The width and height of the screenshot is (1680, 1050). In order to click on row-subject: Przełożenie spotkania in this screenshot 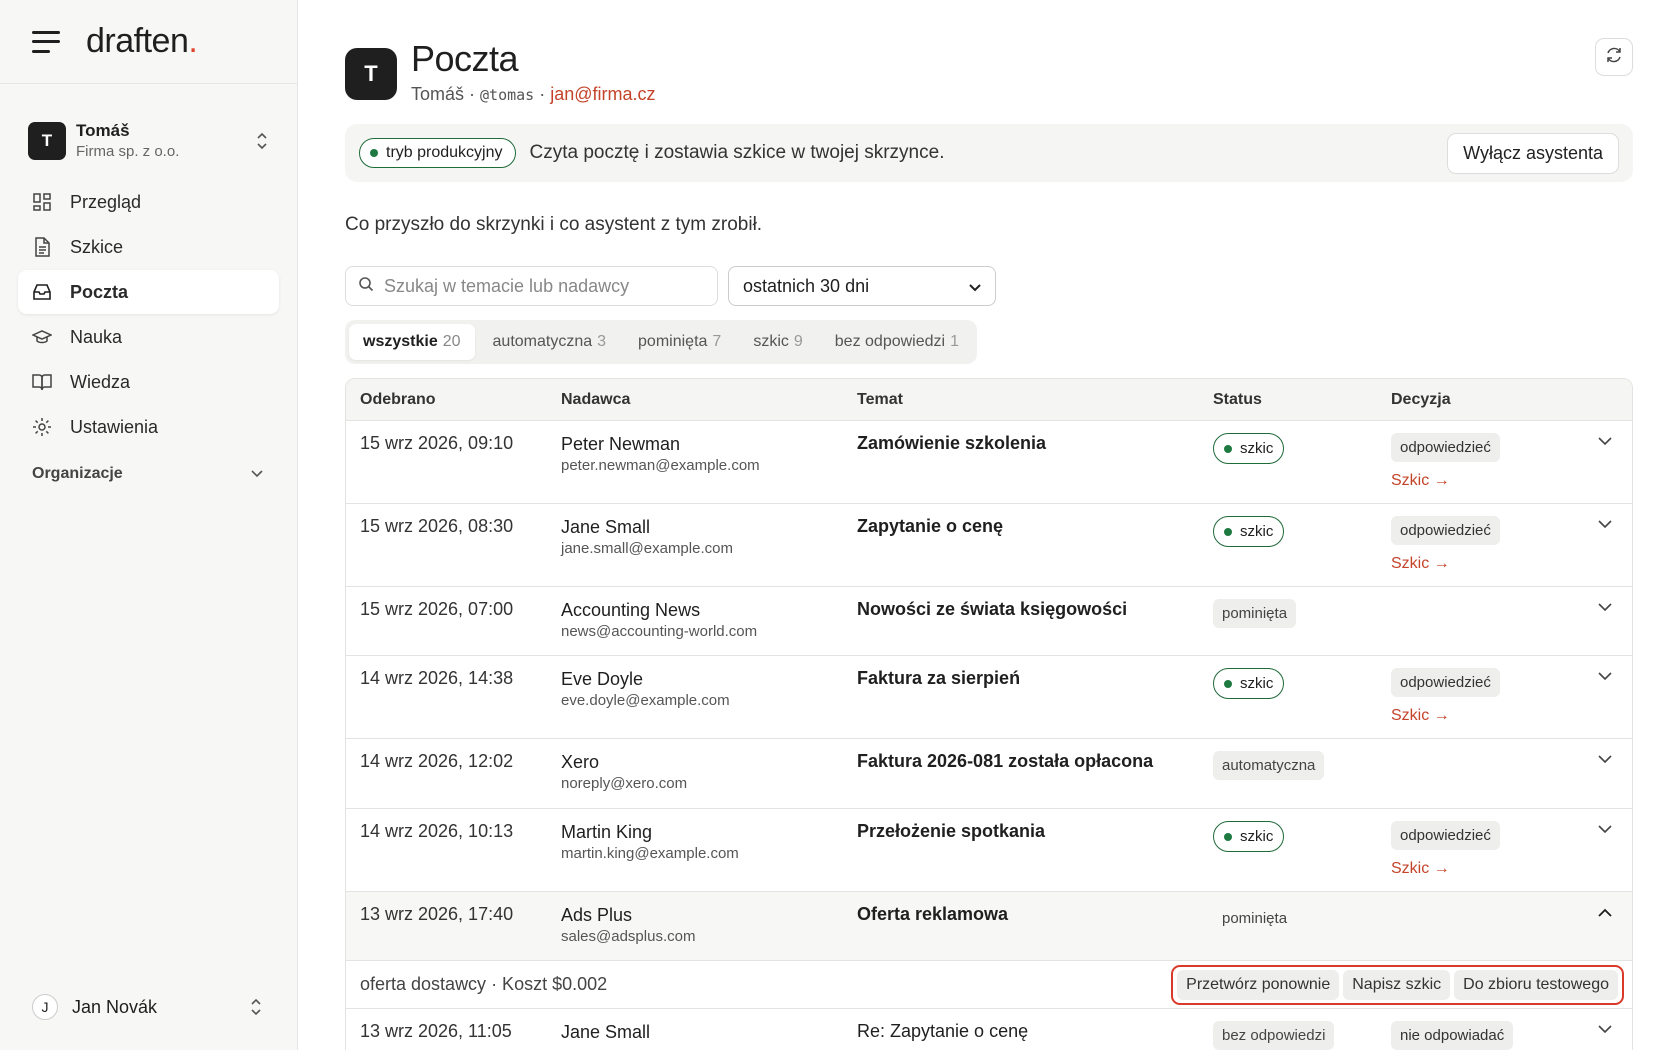, I will do `click(951, 831)`.